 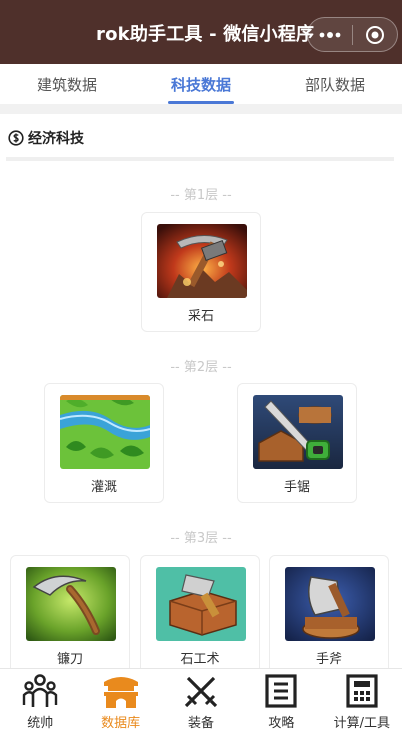 I want to click on database-gate-icon, so click(x=120, y=692).